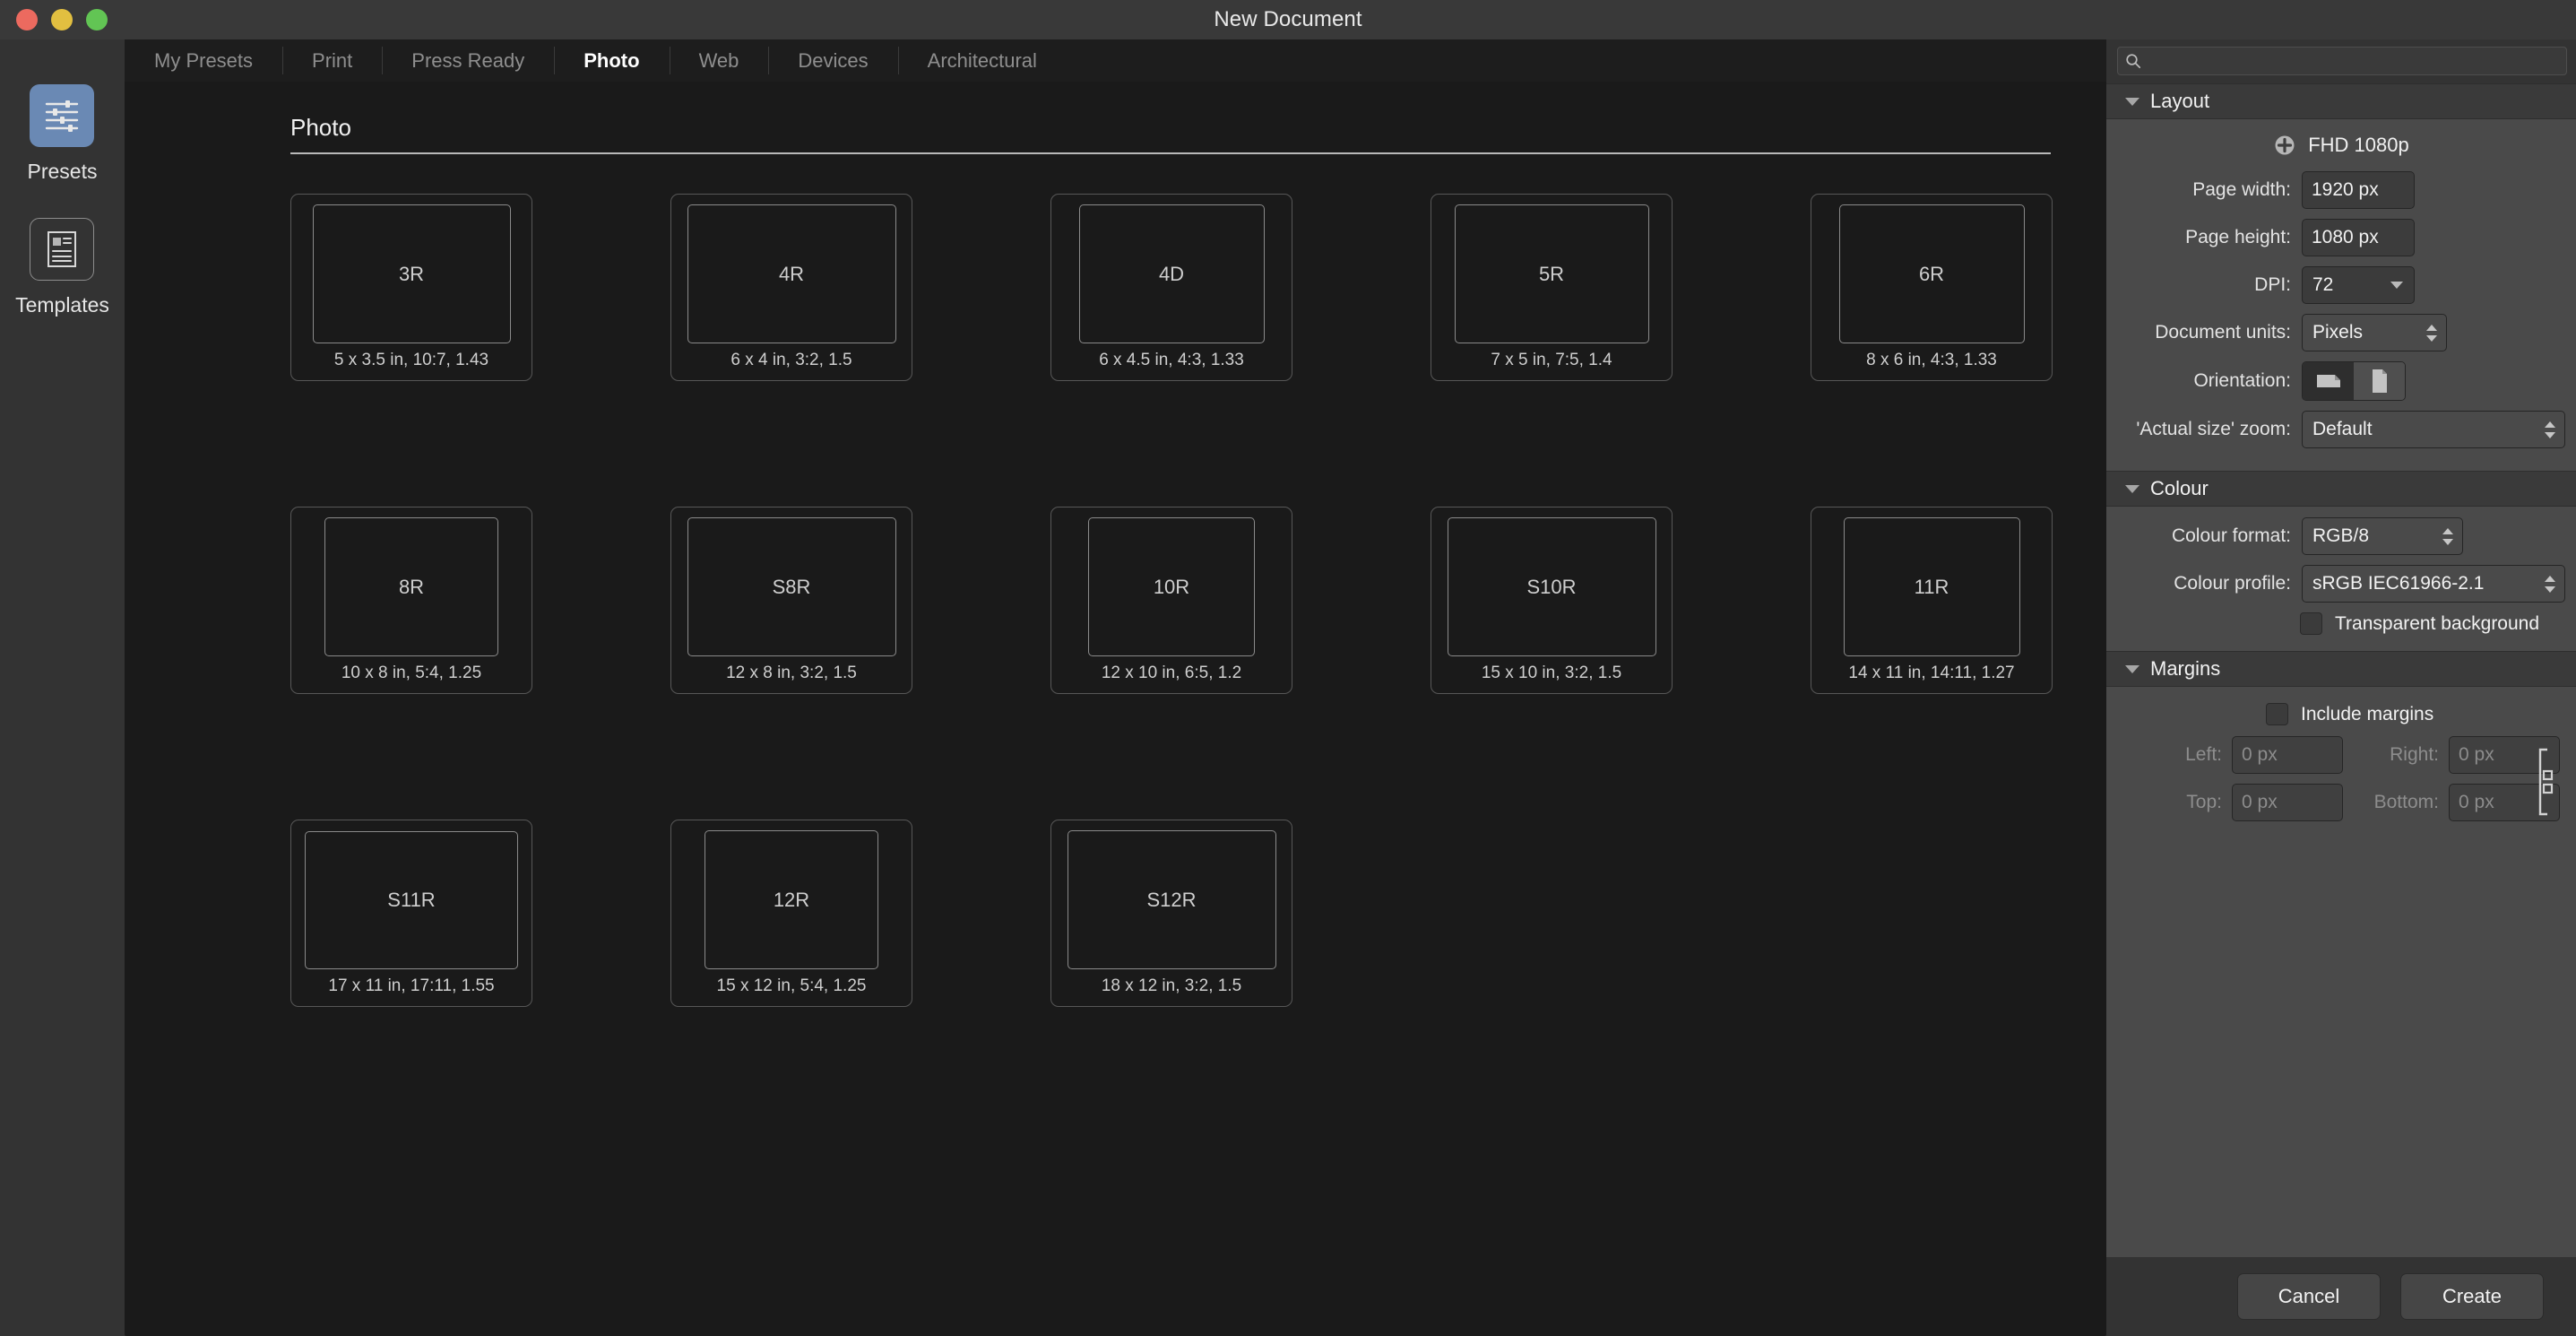  I want to click on preset-caption: 12 x 10 in, 6:5, 1.2, so click(1171, 673).